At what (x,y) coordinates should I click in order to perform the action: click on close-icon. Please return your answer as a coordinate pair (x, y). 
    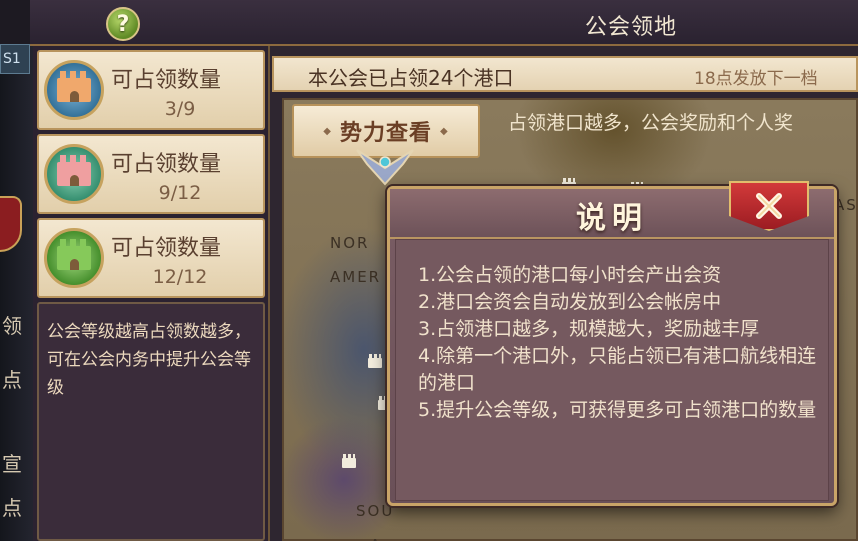
    Looking at the image, I should click on (769, 206).